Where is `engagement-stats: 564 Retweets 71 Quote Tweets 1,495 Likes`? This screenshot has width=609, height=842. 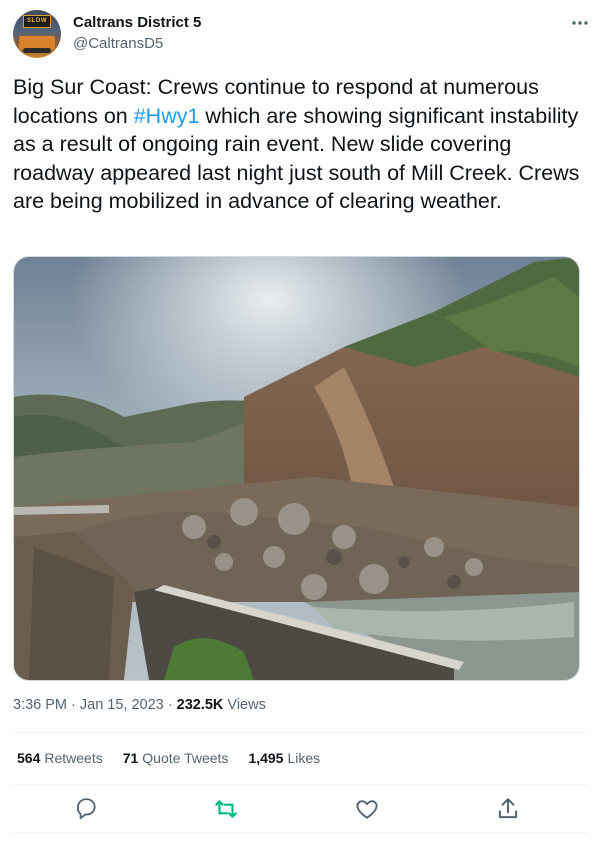
engagement-stats: 564 Retweets 71 Quote Tweets 1,495 Likes is located at coordinates (168, 758).